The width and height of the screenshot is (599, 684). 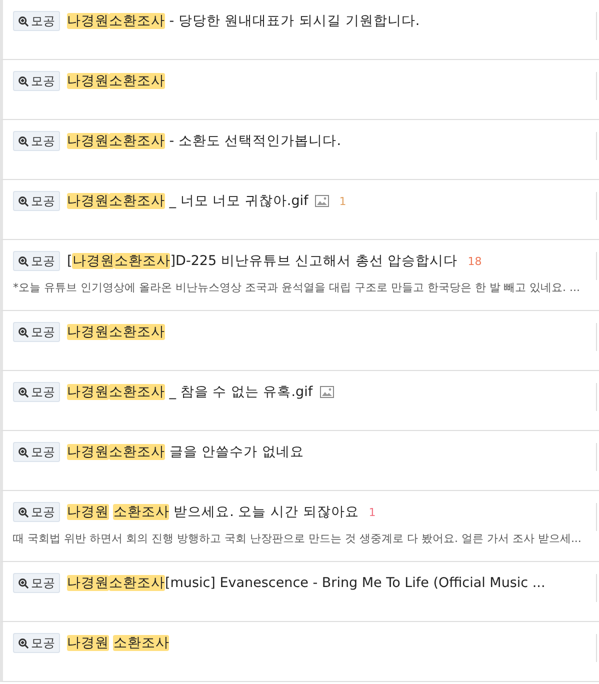 I want to click on post-title: 나경원 소환조사, so click(x=118, y=643).